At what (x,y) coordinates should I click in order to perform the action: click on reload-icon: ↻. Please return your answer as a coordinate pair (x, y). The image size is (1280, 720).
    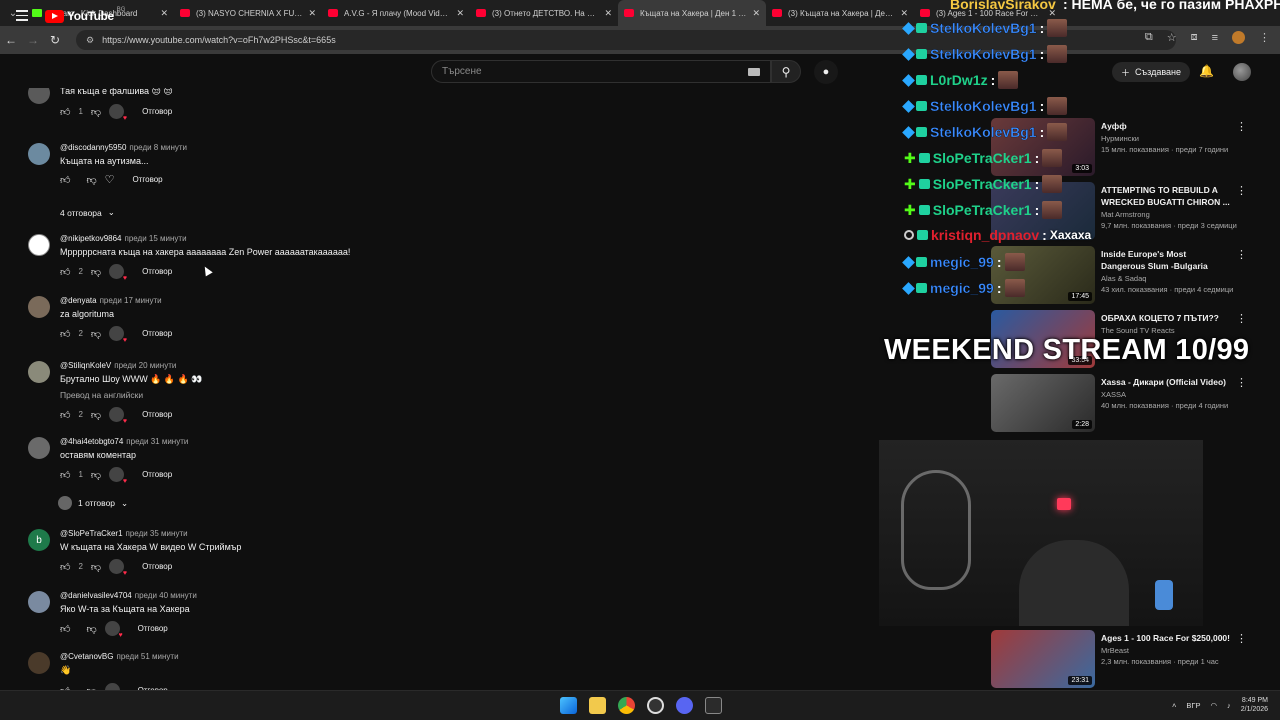
    Looking at the image, I should click on (55, 40).